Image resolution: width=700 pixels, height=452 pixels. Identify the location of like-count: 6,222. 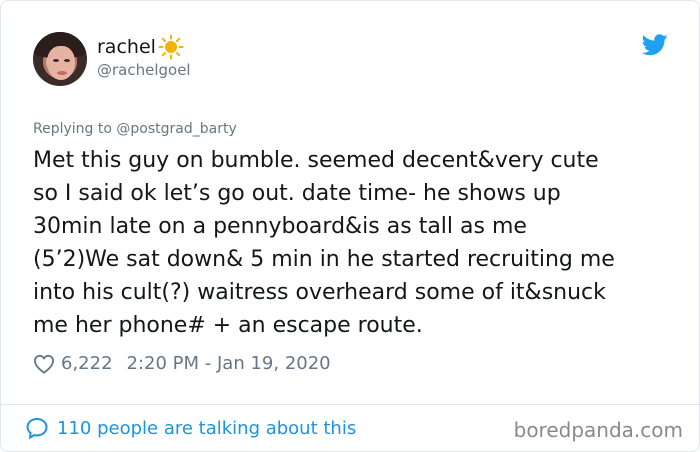
(87, 363).